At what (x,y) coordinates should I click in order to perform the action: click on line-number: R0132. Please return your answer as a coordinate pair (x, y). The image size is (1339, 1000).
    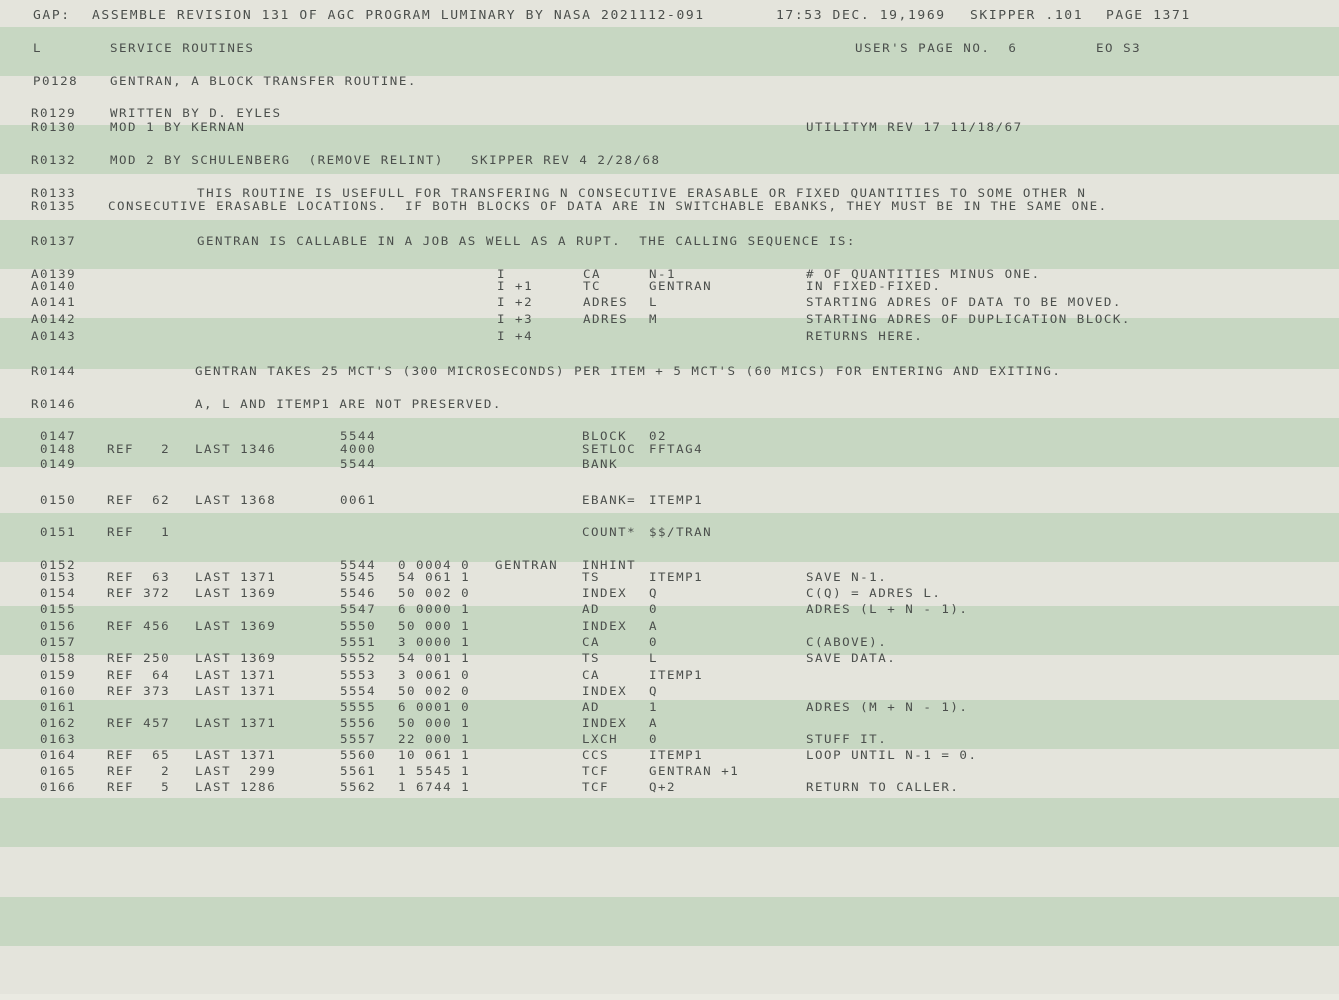
    Looking at the image, I should click on (54, 160).